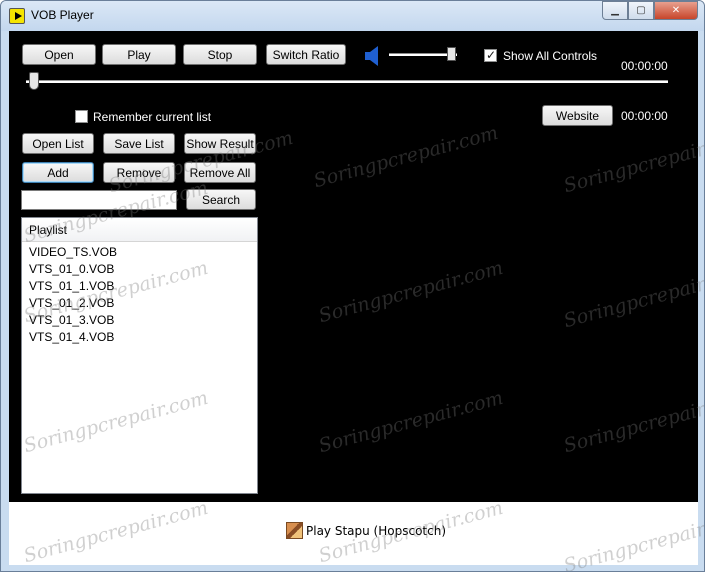 The width and height of the screenshot is (705, 572). I want to click on seek-bar-thumb, so click(34, 81).